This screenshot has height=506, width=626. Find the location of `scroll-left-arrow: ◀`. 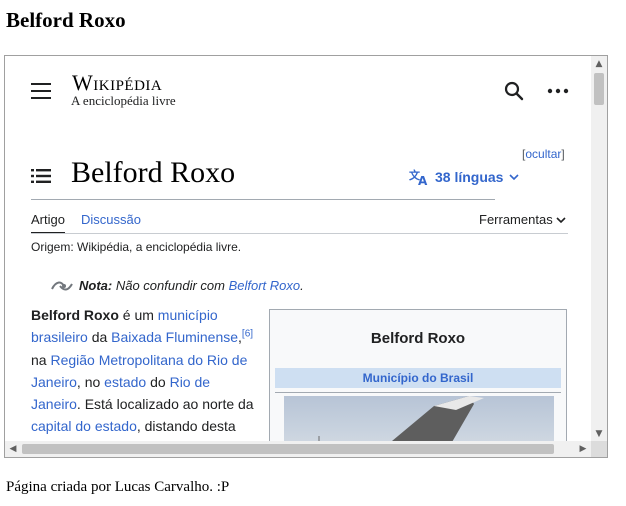

scroll-left-arrow: ◀ is located at coordinates (13, 449).